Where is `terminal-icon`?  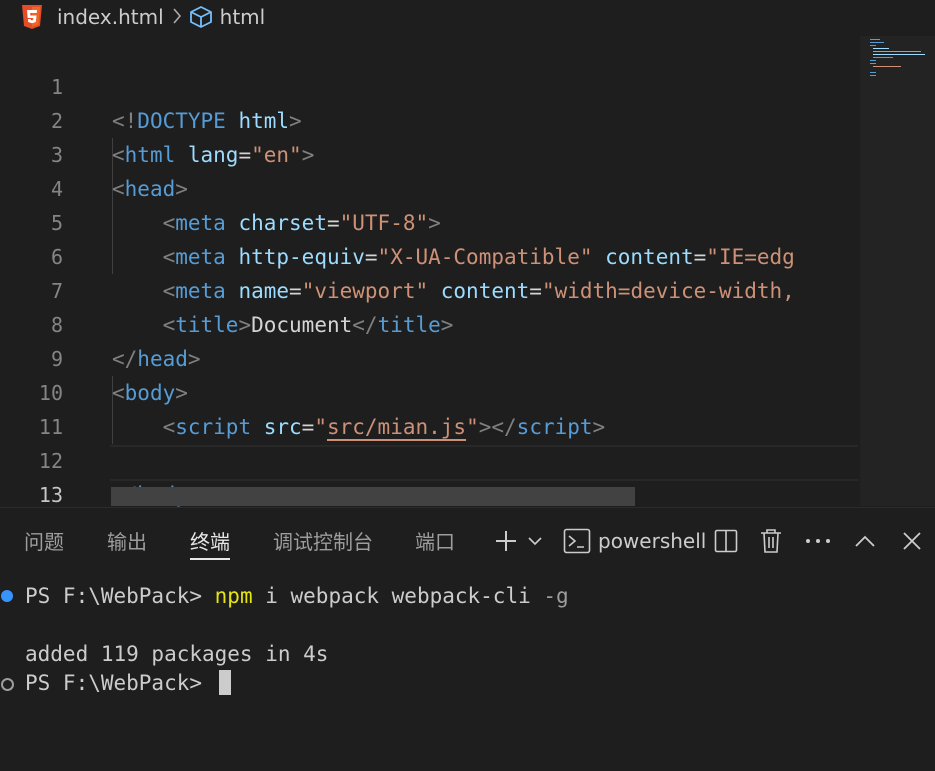
terminal-icon is located at coordinates (577, 541).